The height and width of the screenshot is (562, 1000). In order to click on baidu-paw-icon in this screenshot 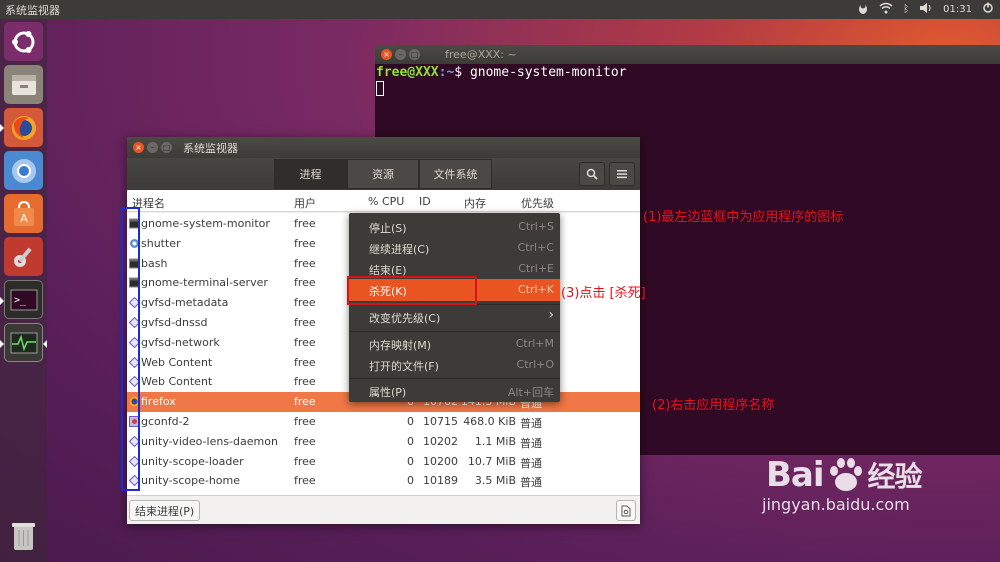, I will do `click(845, 474)`.